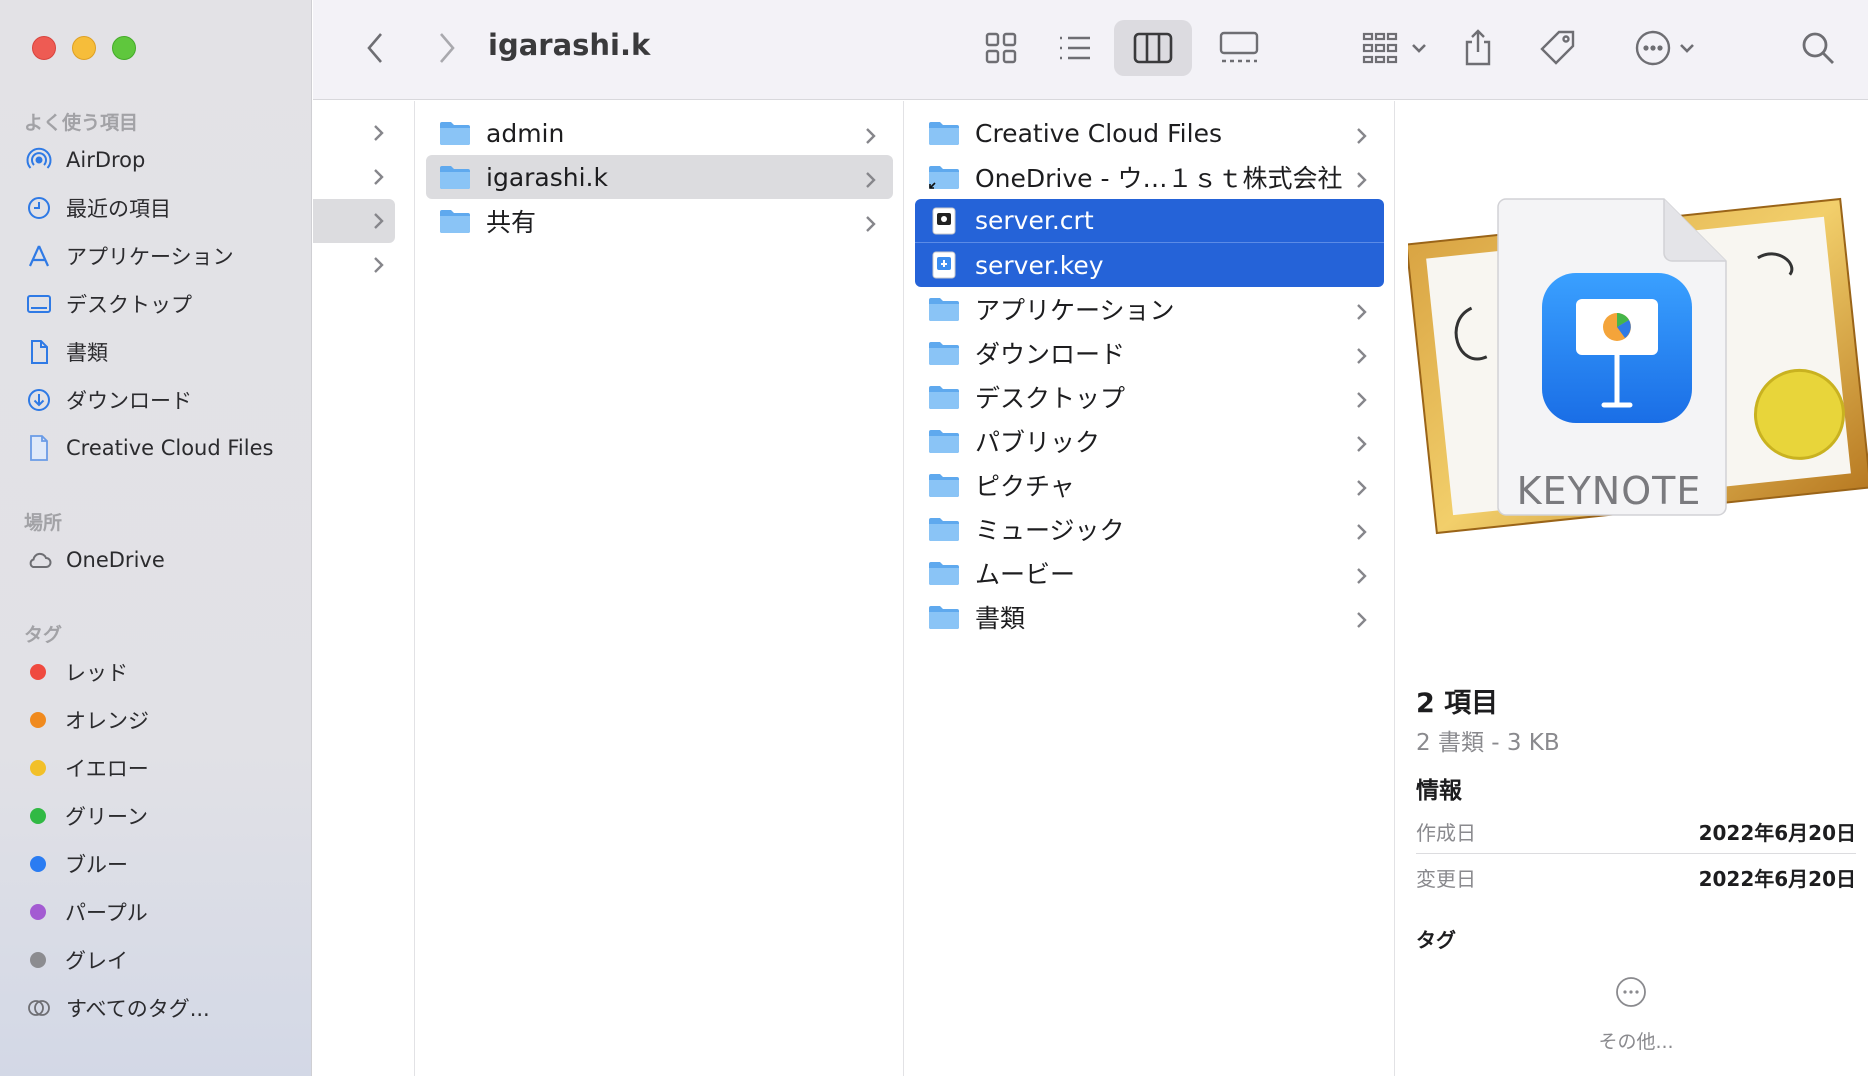  Describe the element at coordinates (159, 400) in the screenshot. I see `sidebar-item-downloads: ダウンロード` at that location.